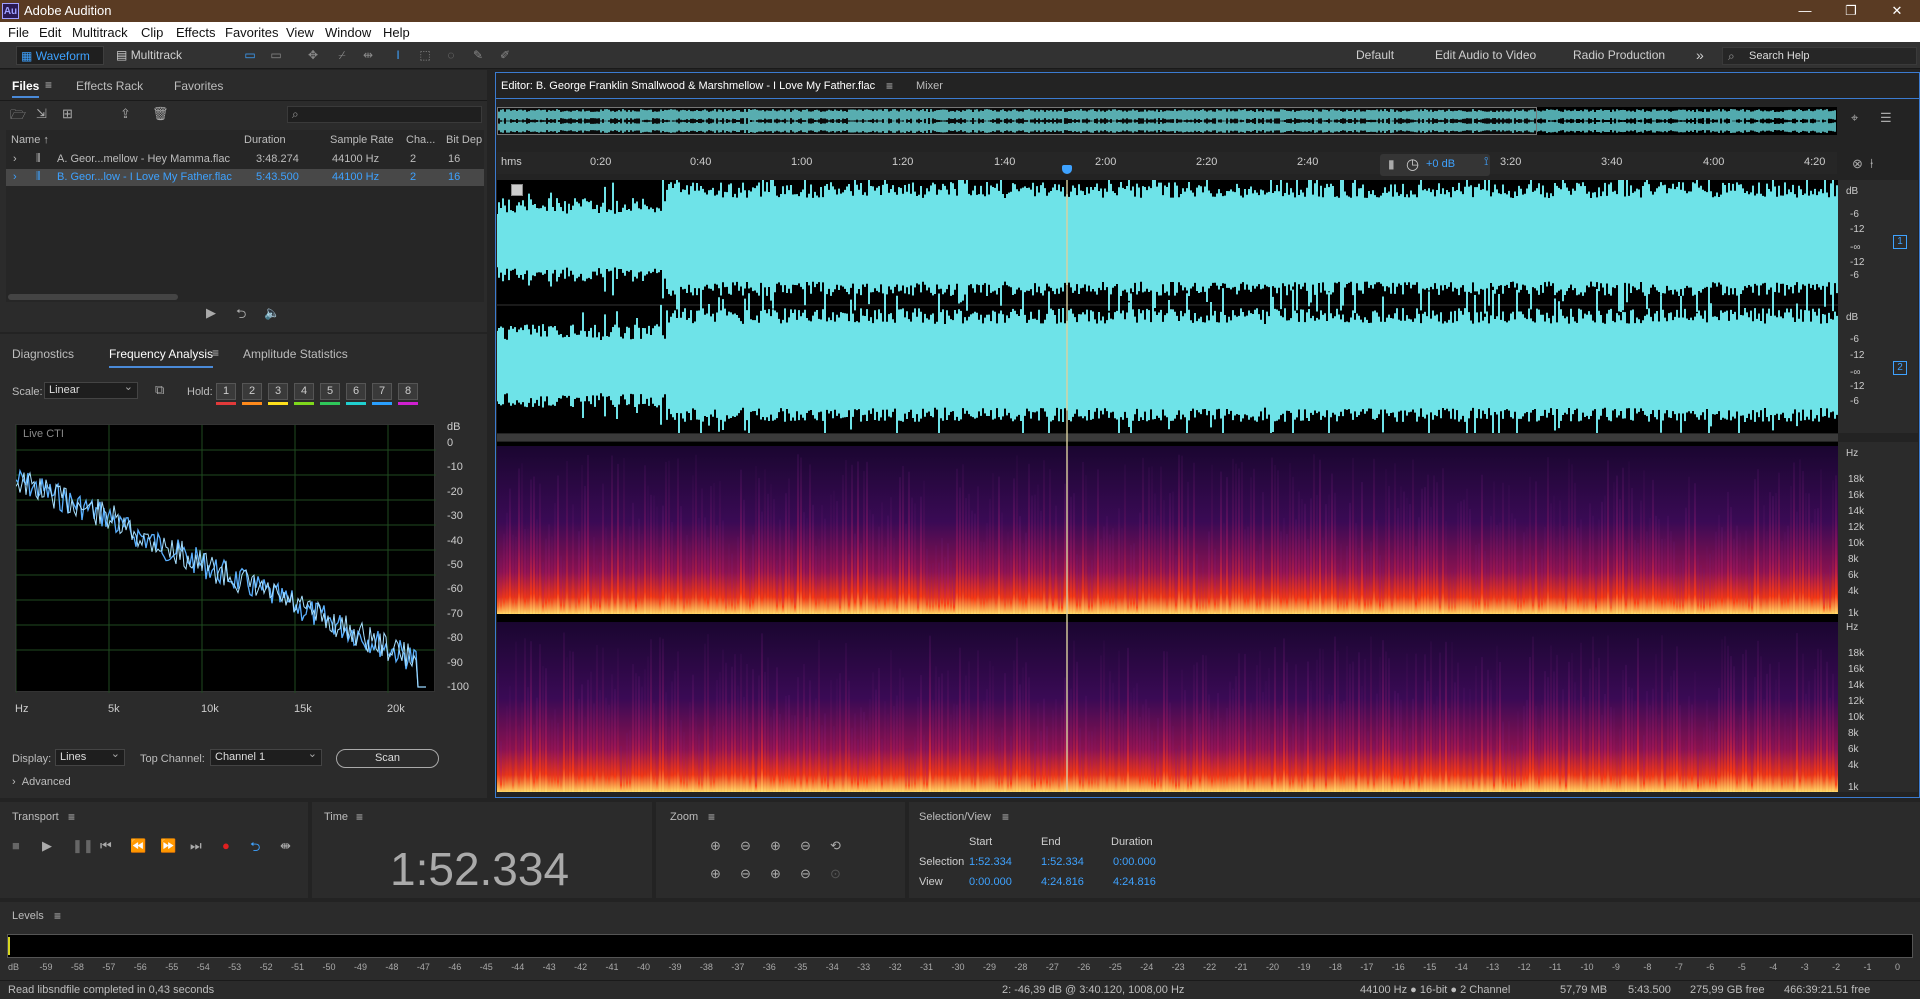 The image size is (1920, 999). I want to click on selection-duration: 0:00.000, so click(1134, 862).